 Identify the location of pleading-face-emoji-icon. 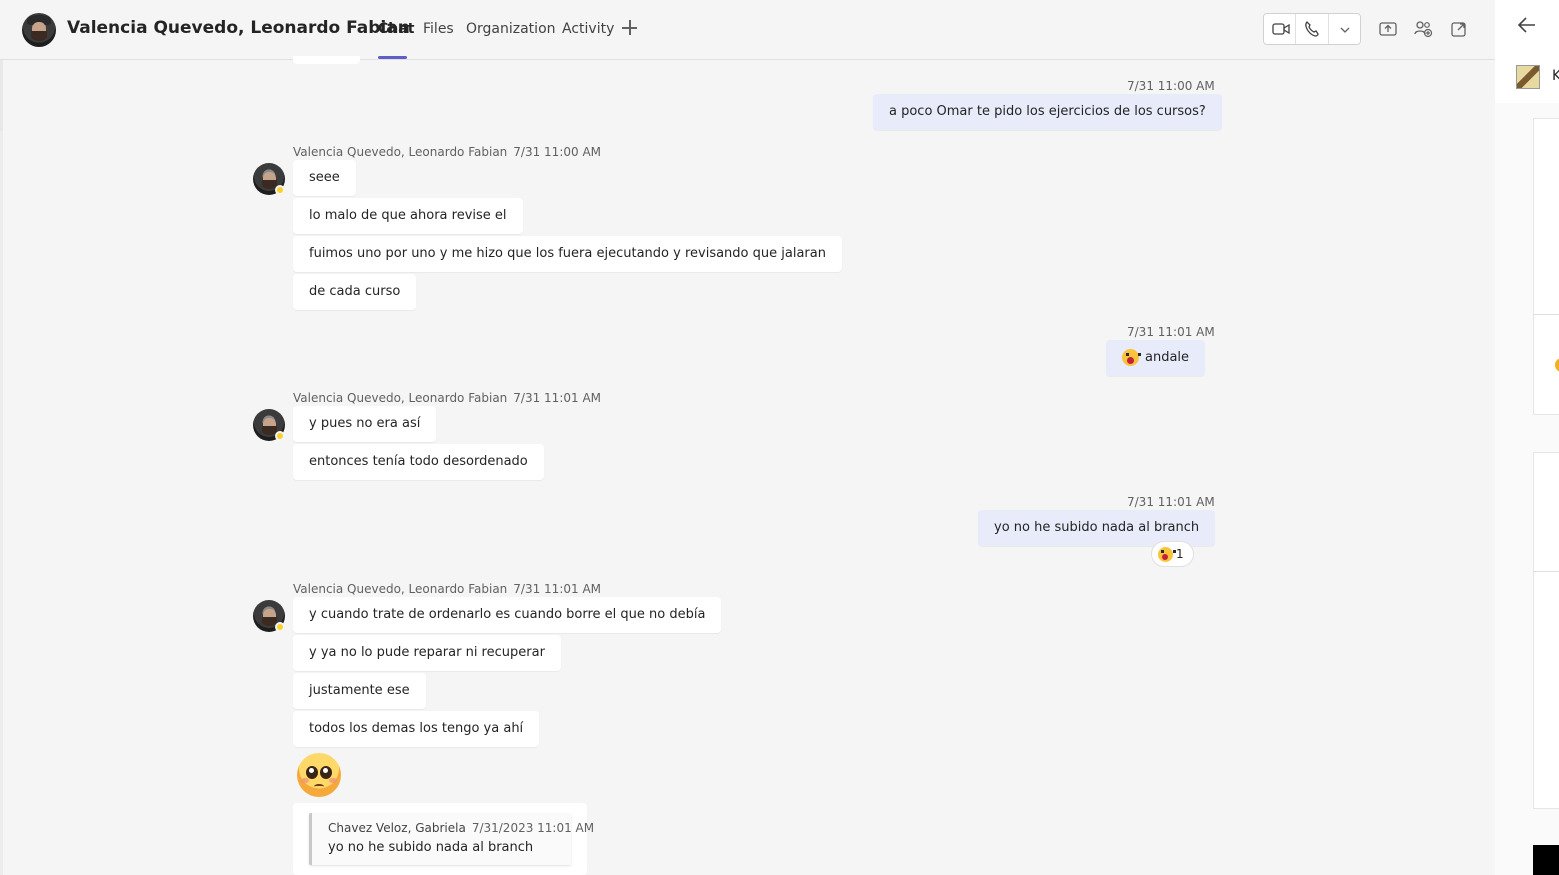
(319, 775).